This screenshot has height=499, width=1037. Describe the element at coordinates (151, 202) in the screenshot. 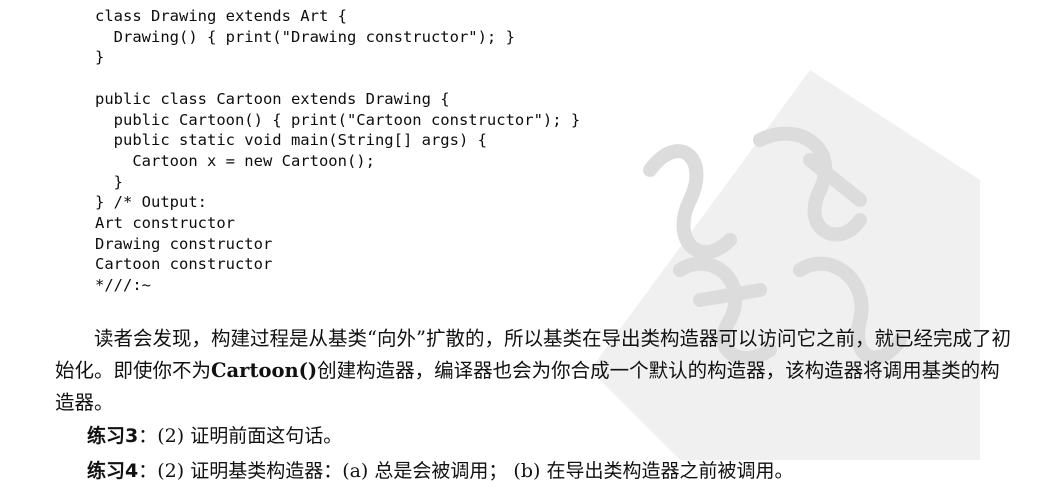

I see `code-line: } /* Output:` at that location.